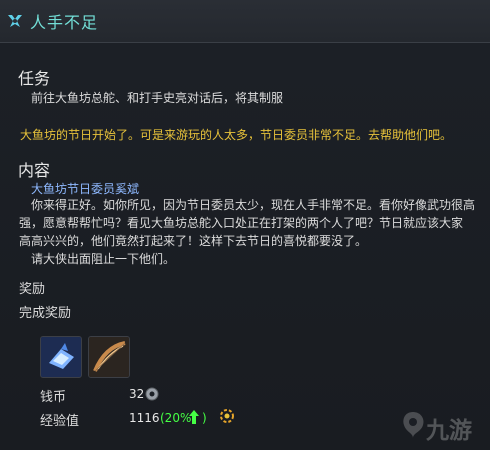 Image resolution: width=490 pixels, height=450 pixels. What do you see at coordinates (413, 425) in the screenshot?
I see `logo-icon` at bounding box center [413, 425].